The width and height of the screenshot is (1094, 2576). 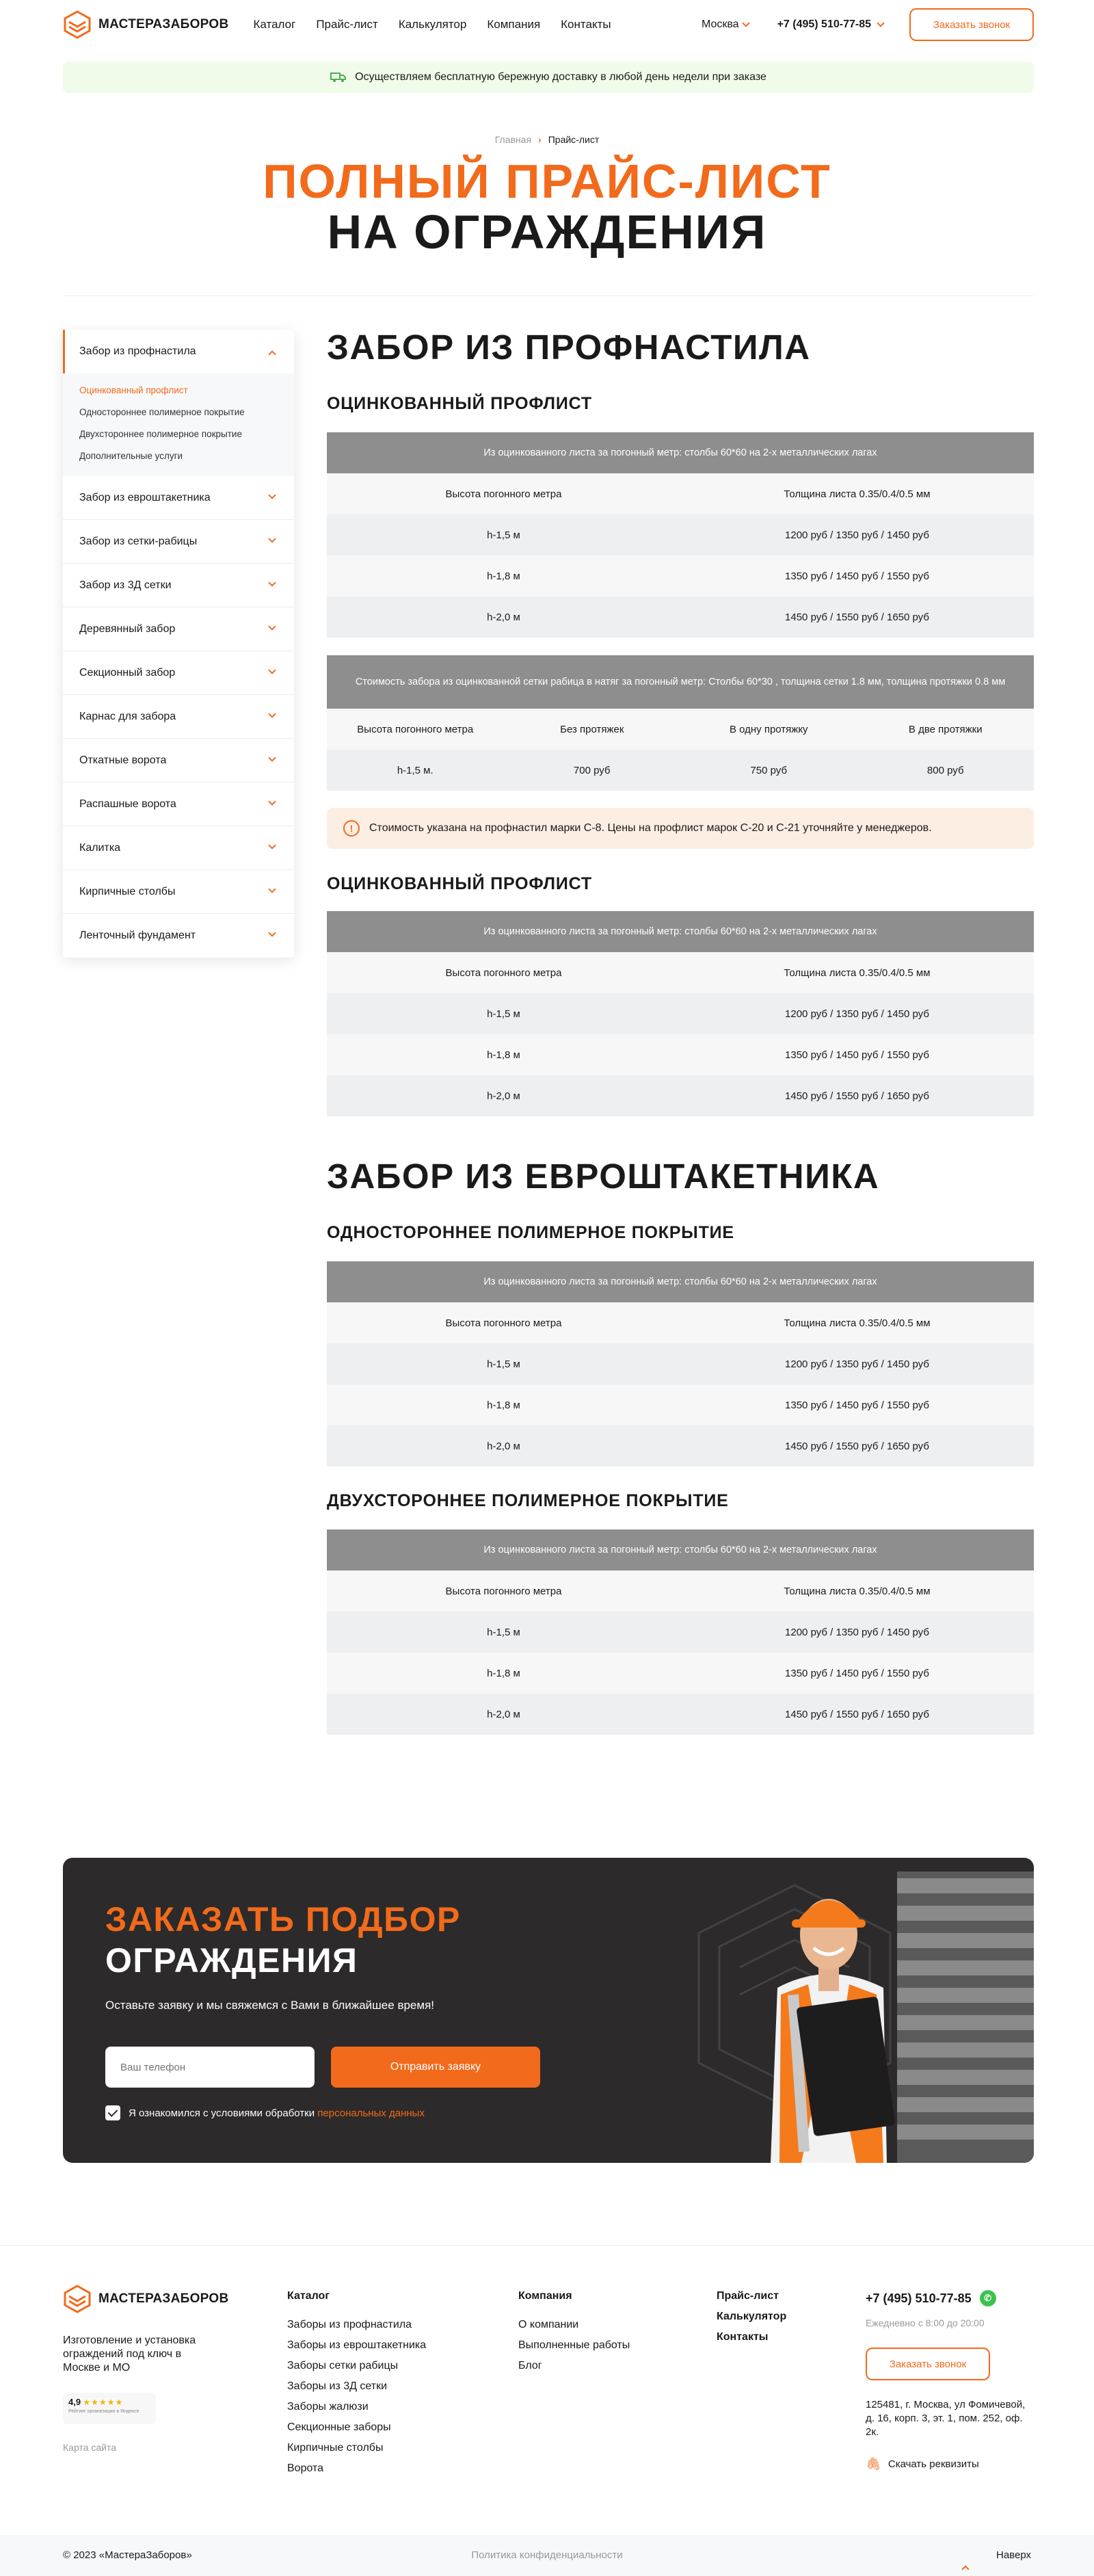 I want to click on sidebar-item-label: Калитка, so click(x=100, y=847).